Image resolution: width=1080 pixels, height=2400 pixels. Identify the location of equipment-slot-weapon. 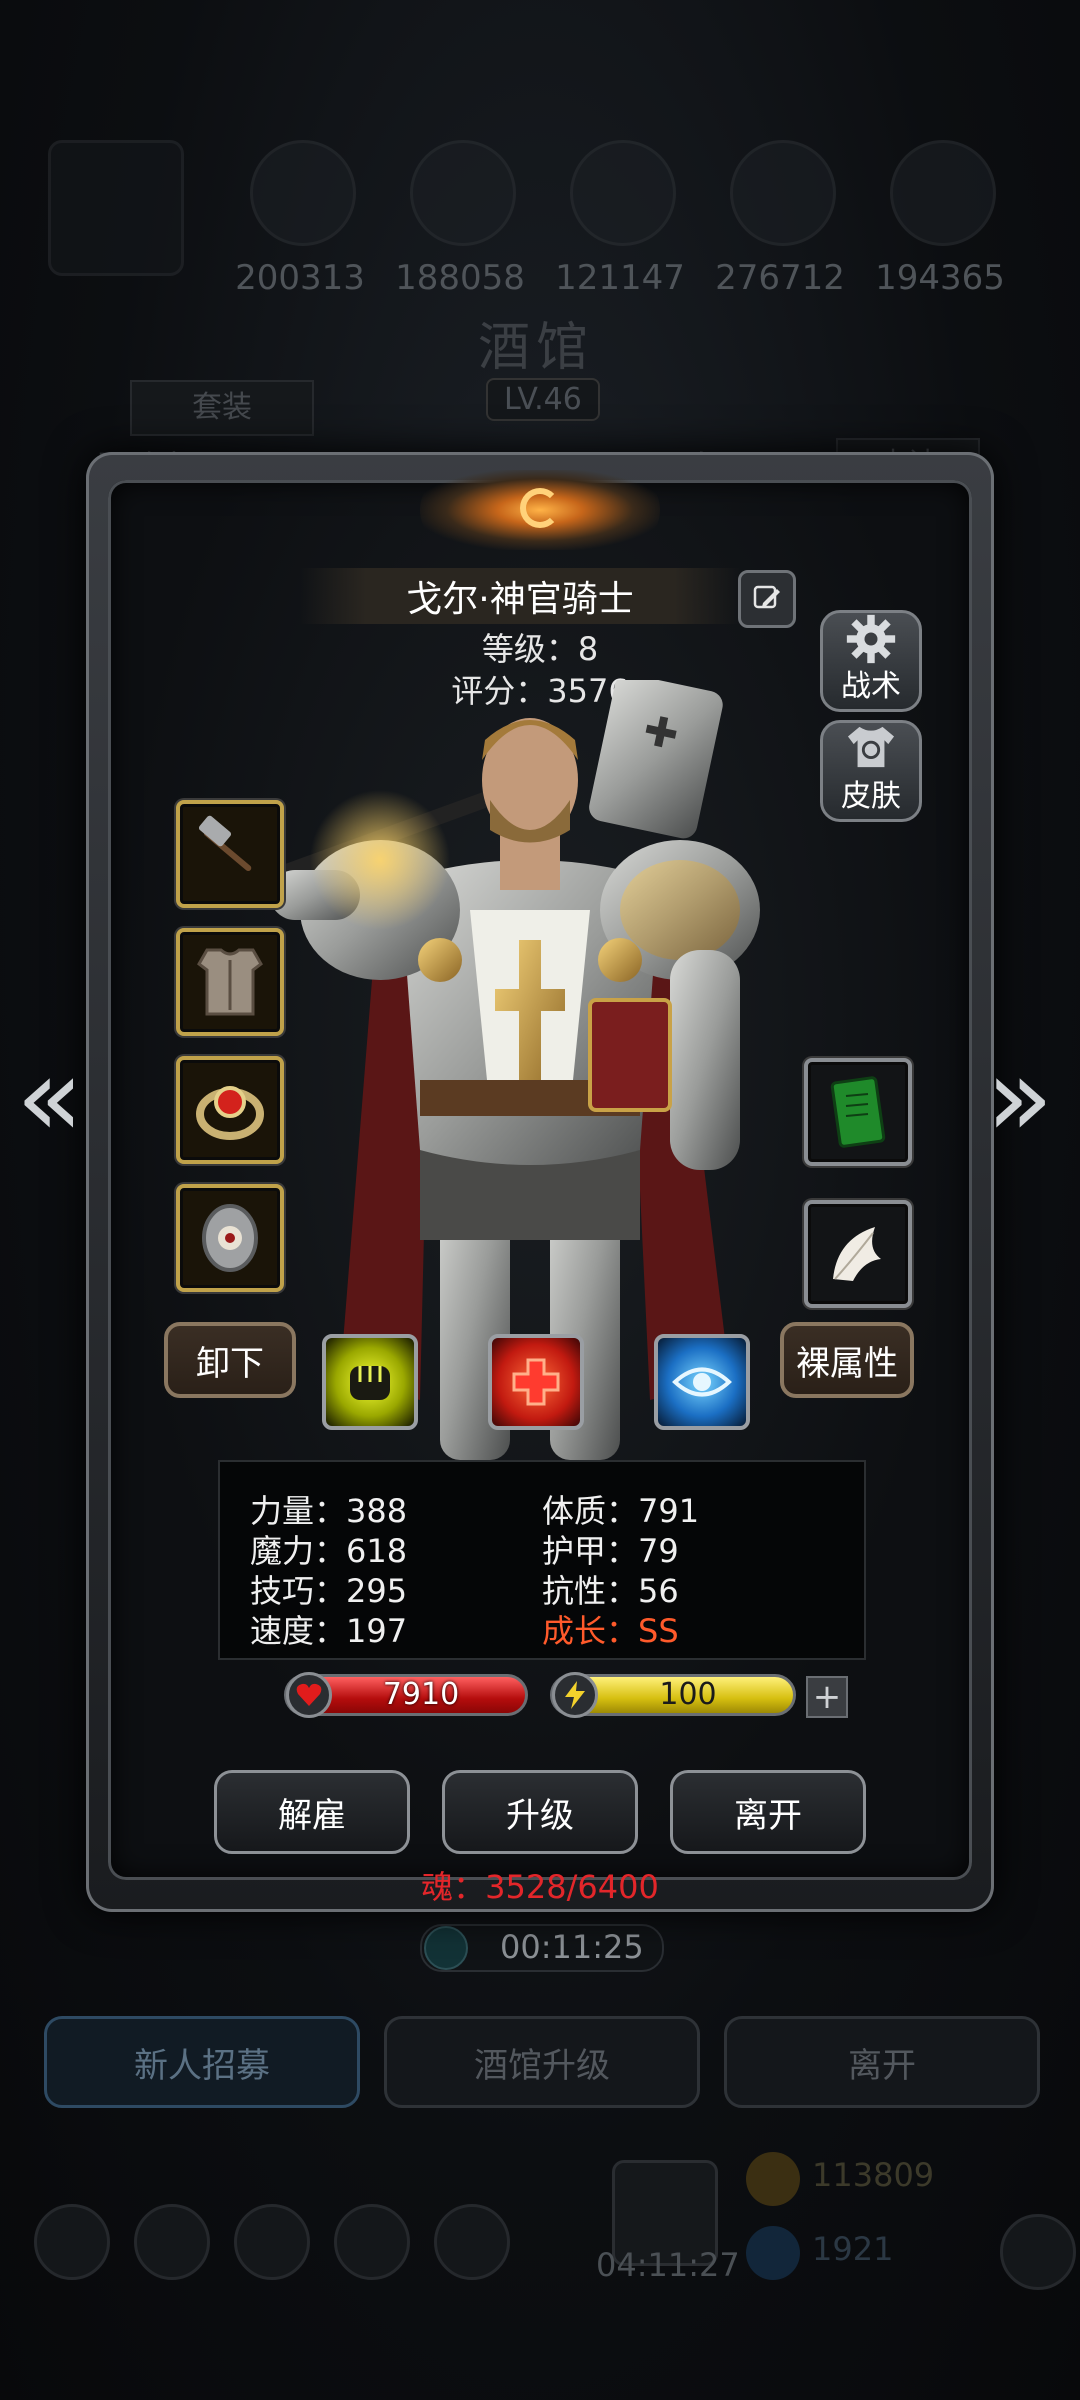
(230, 854).